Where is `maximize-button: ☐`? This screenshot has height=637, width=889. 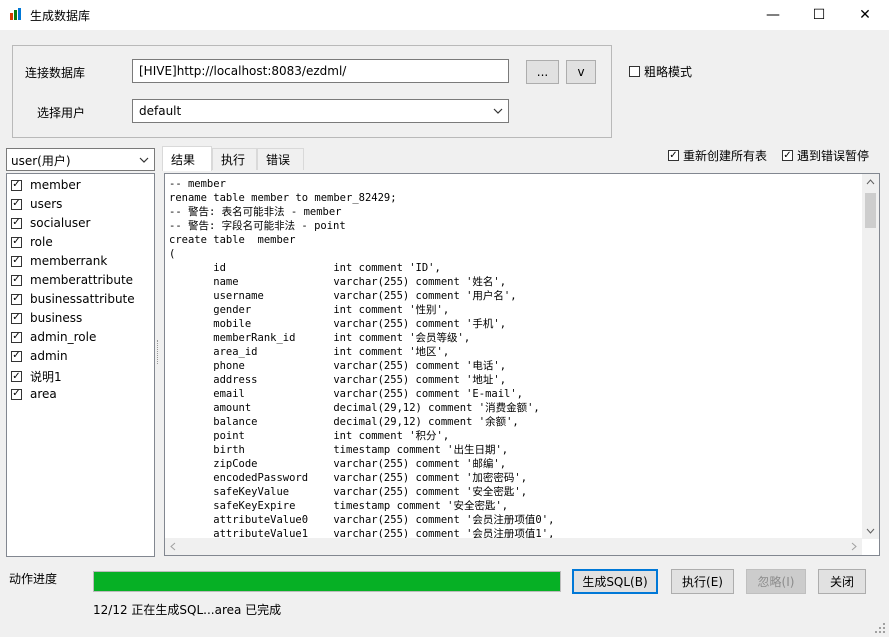 maximize-button: ☐ is located at coordinates (819, 15).